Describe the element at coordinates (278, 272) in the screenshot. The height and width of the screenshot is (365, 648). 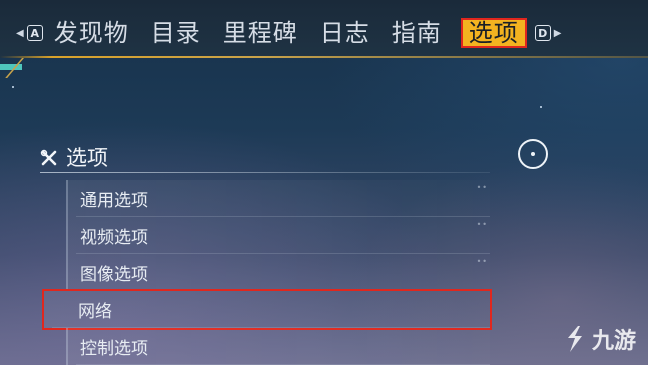
I see `menu-item-graphics-options: 图像选项 ••` at that location.